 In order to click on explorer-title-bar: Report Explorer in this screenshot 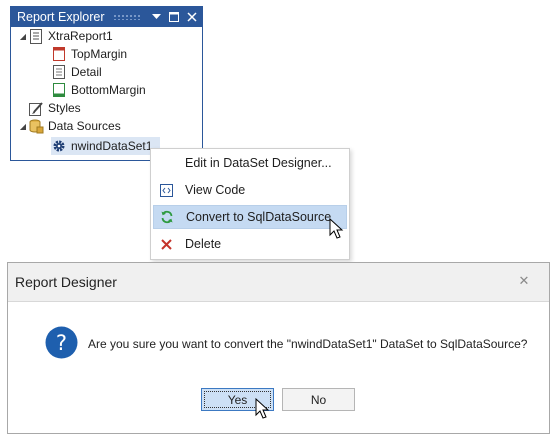, I will do `click(106, 17)`.